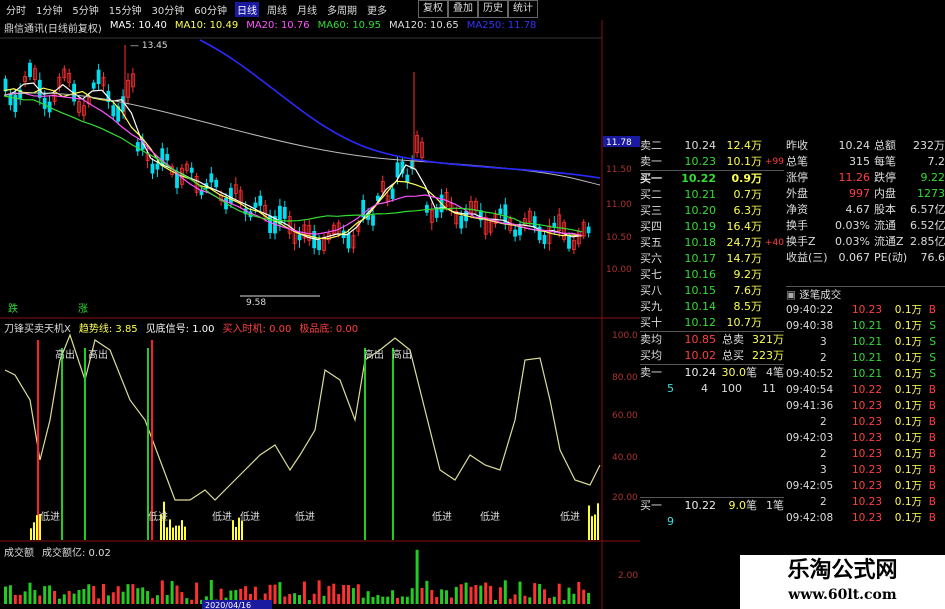 The height and width of the screenshot is (609, 945). What do you see at coordinates (246, 9) in the screenshot?
I see `tab-period: 日线` at bounding box center [246, 9].